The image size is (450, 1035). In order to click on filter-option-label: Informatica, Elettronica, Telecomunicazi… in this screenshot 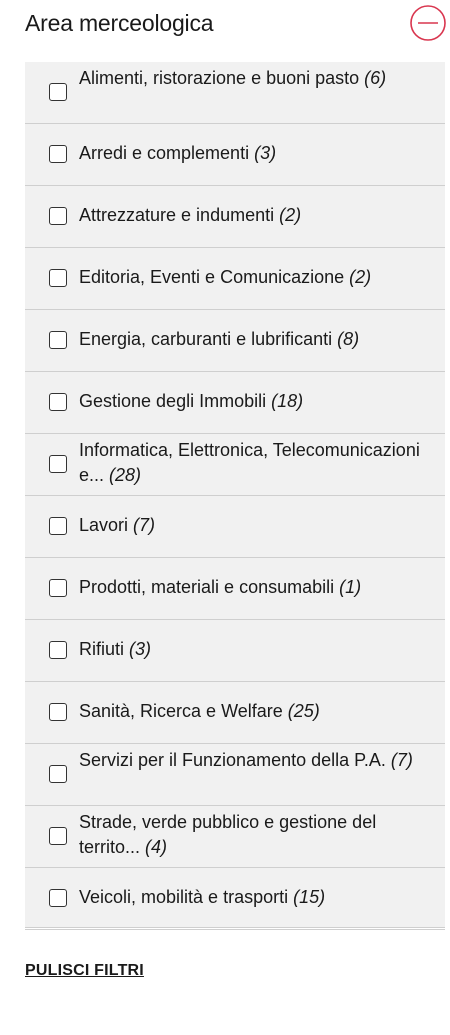, I will do `click(257, 463)`.